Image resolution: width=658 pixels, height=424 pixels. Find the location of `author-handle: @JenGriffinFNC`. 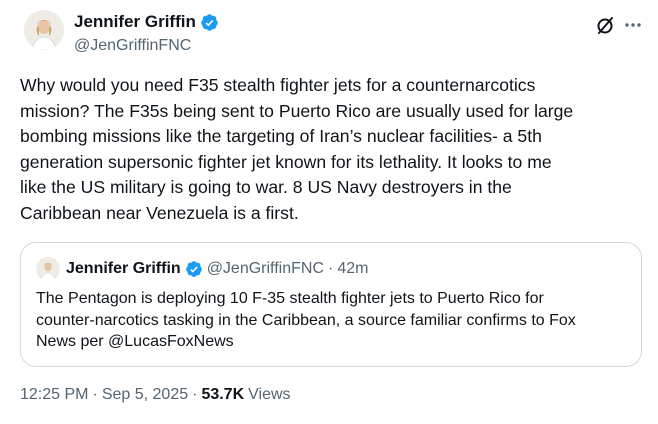

author-handle: @JenGriffinFNC is located at coordinates (146, 46).